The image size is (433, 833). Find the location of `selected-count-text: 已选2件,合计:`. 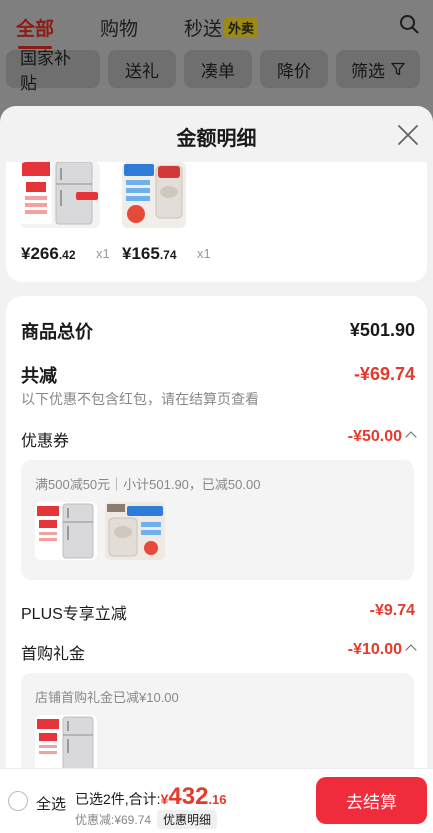

selected-count-text: 已选2件,合计: is located at coordinates (118, 799).